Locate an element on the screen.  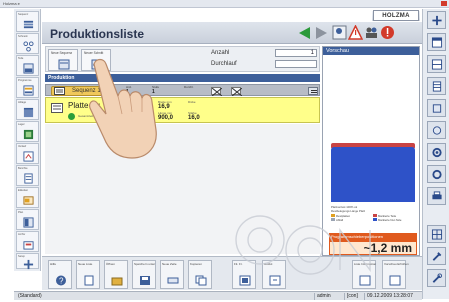
saw-icon is located at coordinates (437, 108).